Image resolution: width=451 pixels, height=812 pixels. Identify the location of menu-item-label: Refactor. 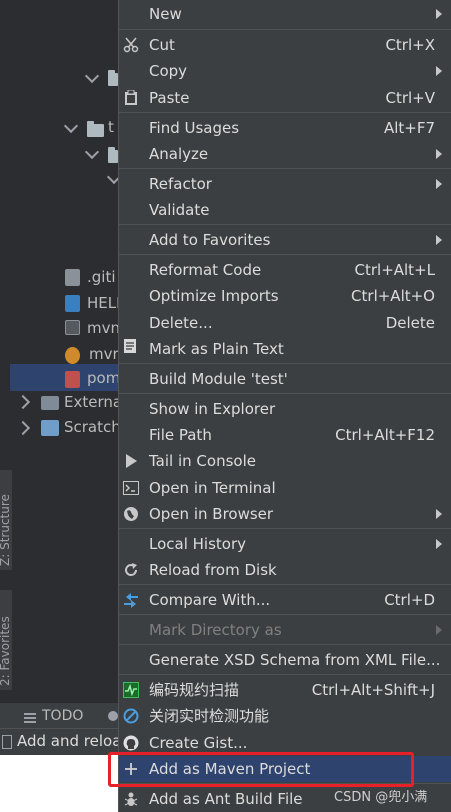
(180, 184).